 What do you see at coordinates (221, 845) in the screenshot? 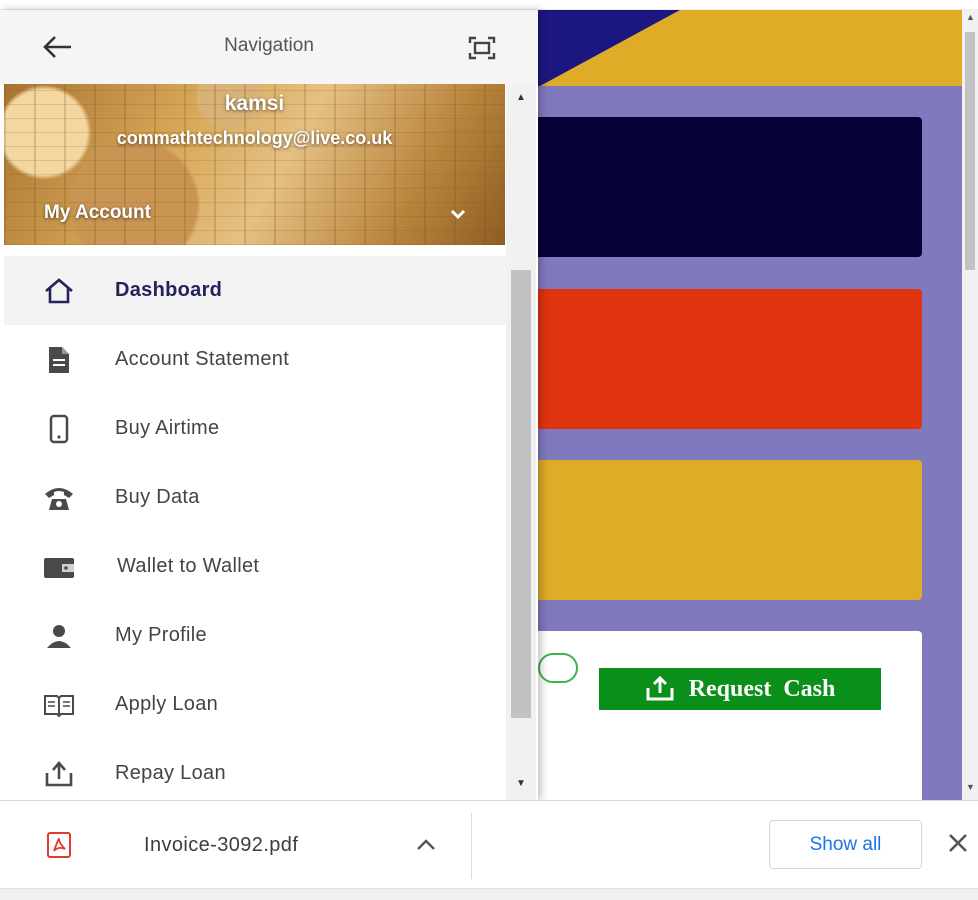
I see `download-filename: Invoice-3092.pdf` at bounding box center [221, 845].